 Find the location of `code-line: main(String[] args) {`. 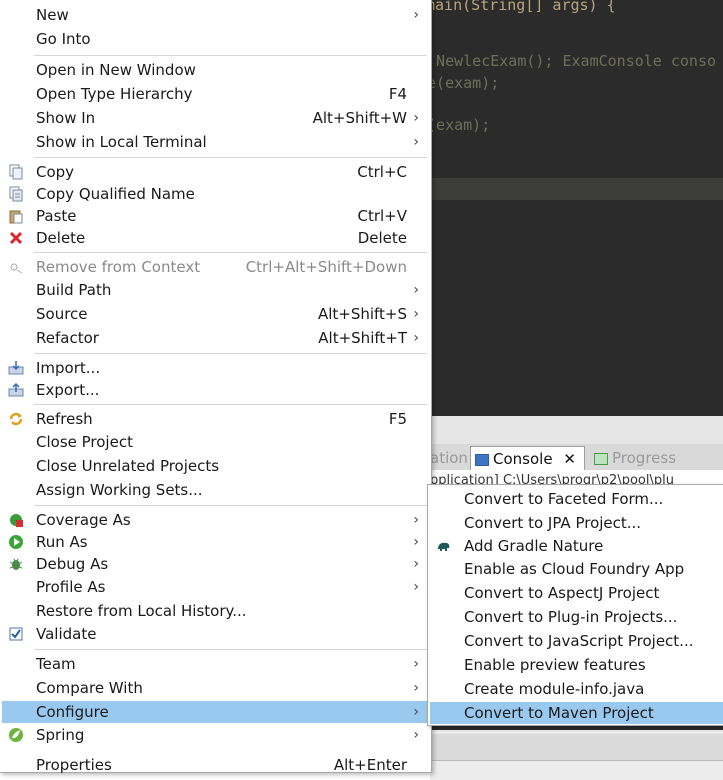

code-line: main(String[] args) { is located at coordinates (523, 7).